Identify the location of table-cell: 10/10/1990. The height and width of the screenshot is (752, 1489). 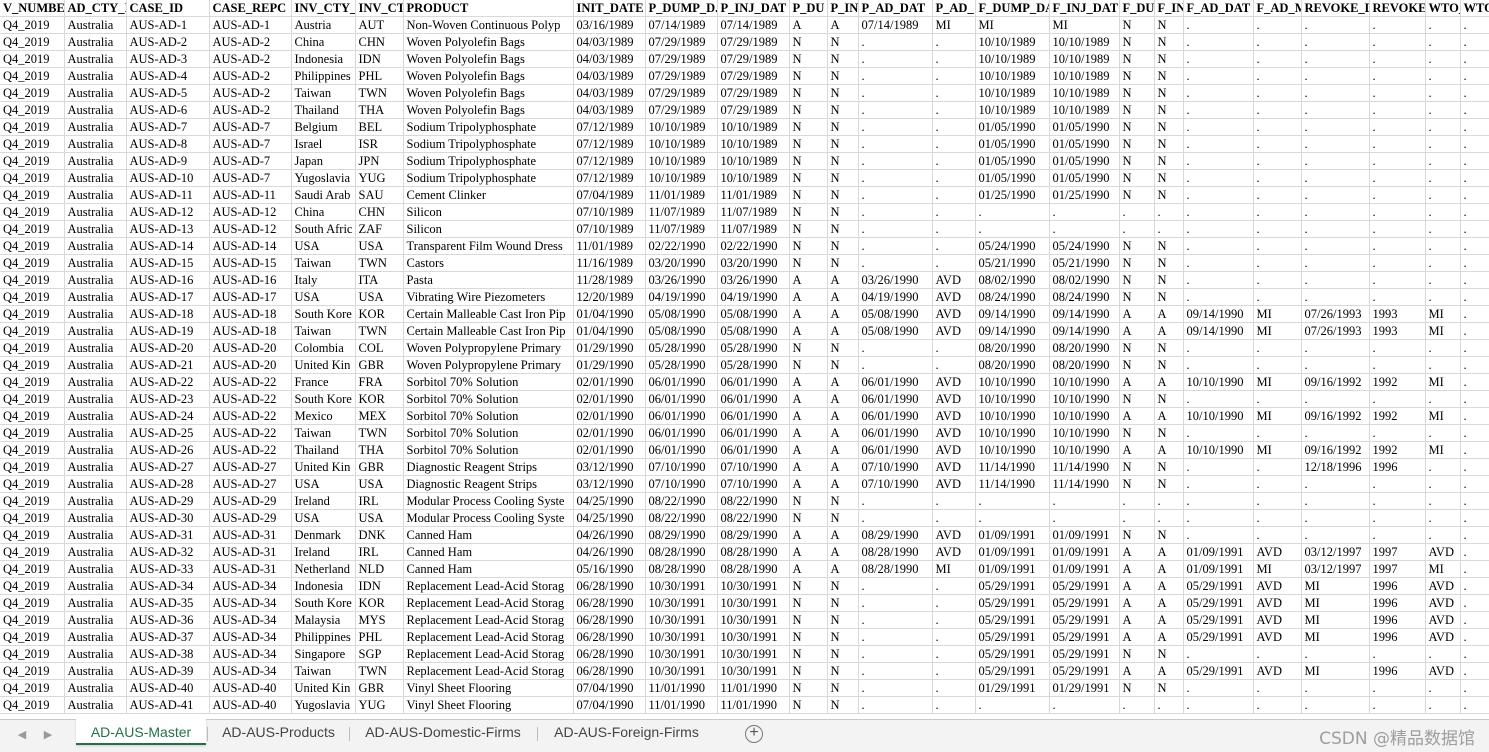
(1084, 416).